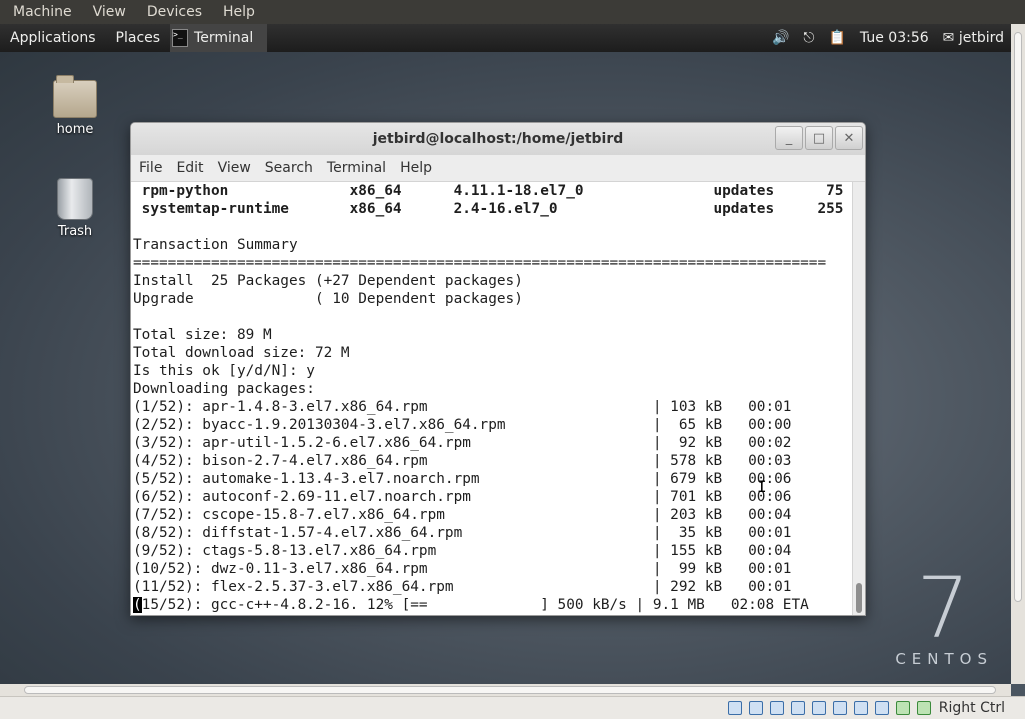 The height and width of the screenshot is (719, 1025). What do you see at coordinates (881, 708) in the screenshot?
I see `video-capture-icon` at bounding box center [881, 708].